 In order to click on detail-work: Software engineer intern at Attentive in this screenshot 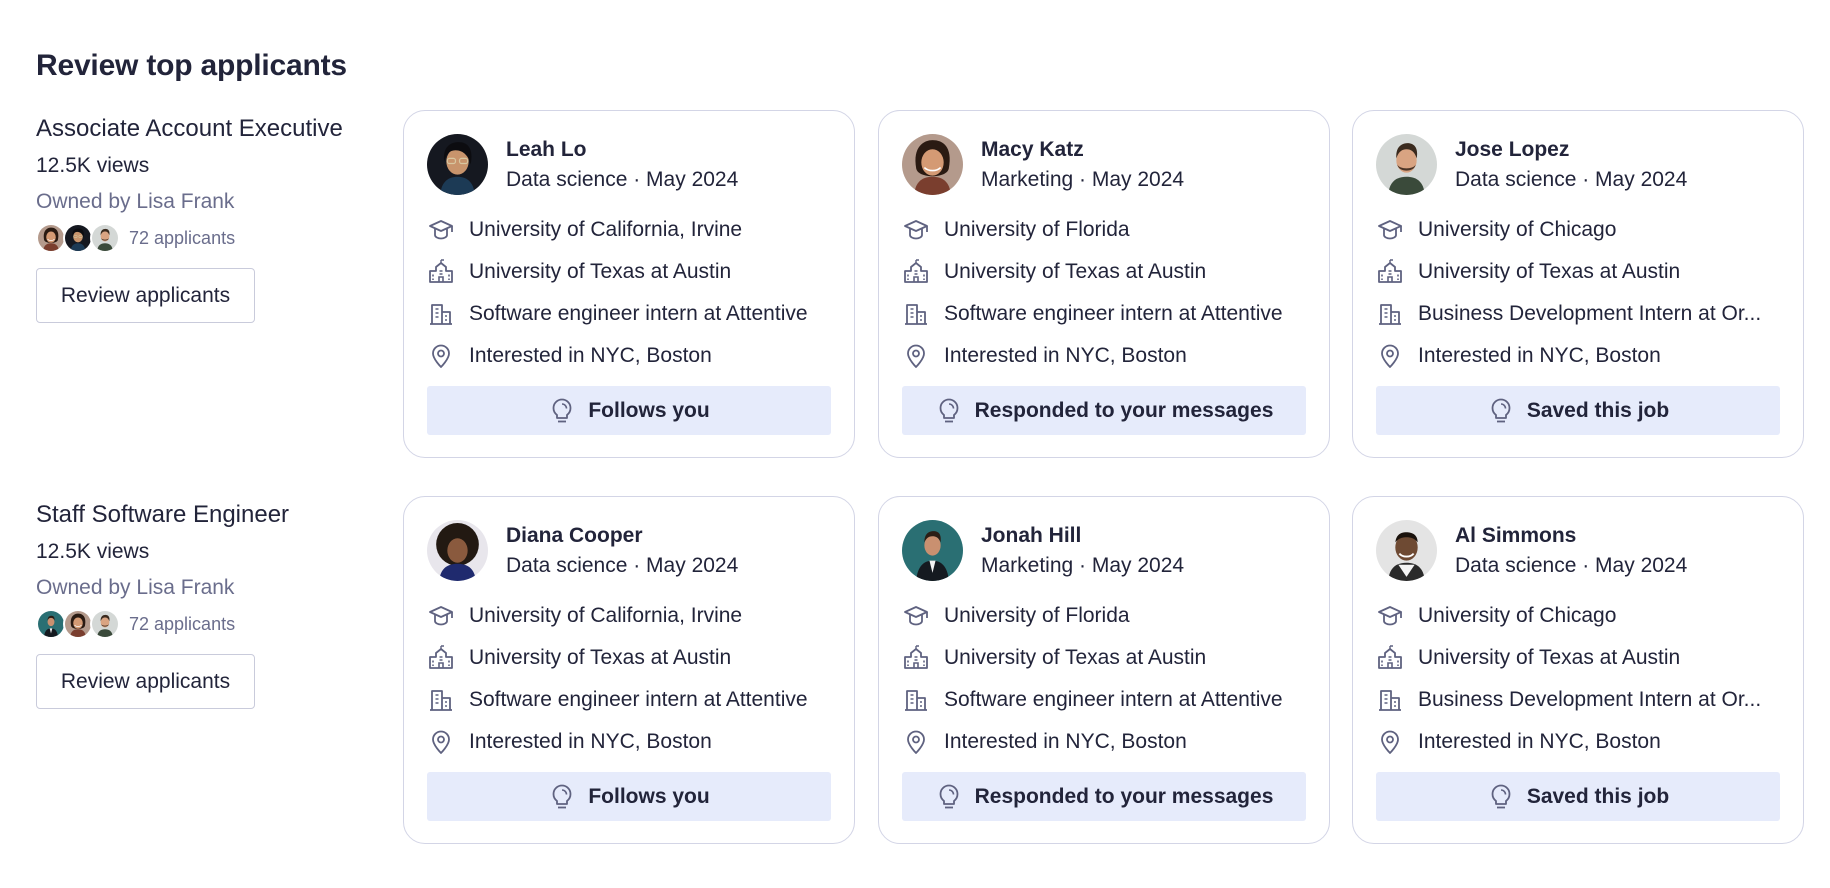, I will do `click(1107, 700)`.